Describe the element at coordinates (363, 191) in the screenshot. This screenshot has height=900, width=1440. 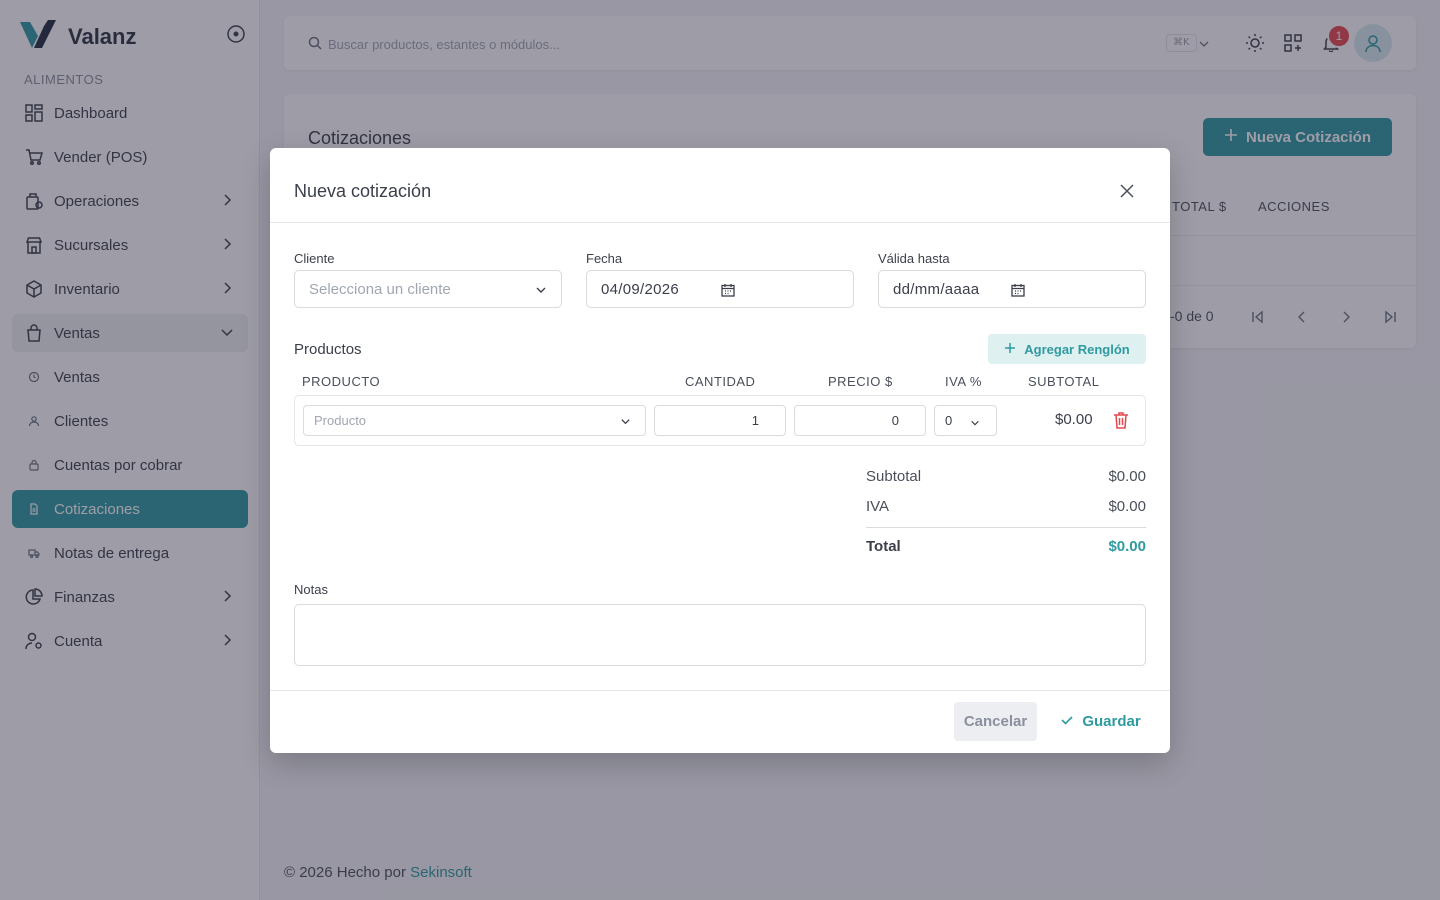
I see `modal-title: Nueva cotización` at that location.